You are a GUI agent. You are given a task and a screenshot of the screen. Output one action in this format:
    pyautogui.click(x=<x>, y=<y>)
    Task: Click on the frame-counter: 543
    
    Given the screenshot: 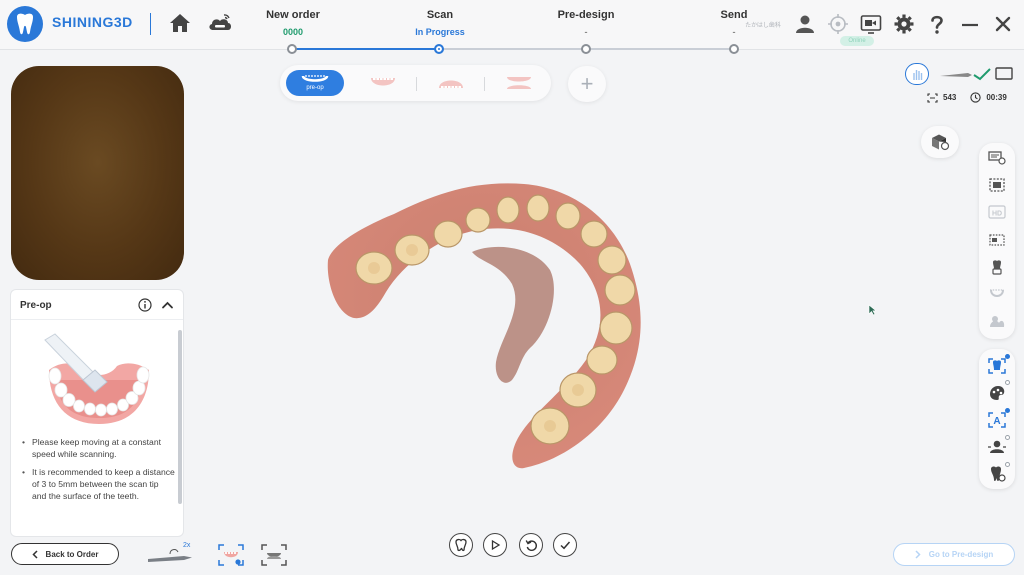 What is the action you would take?
    pyautogui.click(x=942, y=97)
    